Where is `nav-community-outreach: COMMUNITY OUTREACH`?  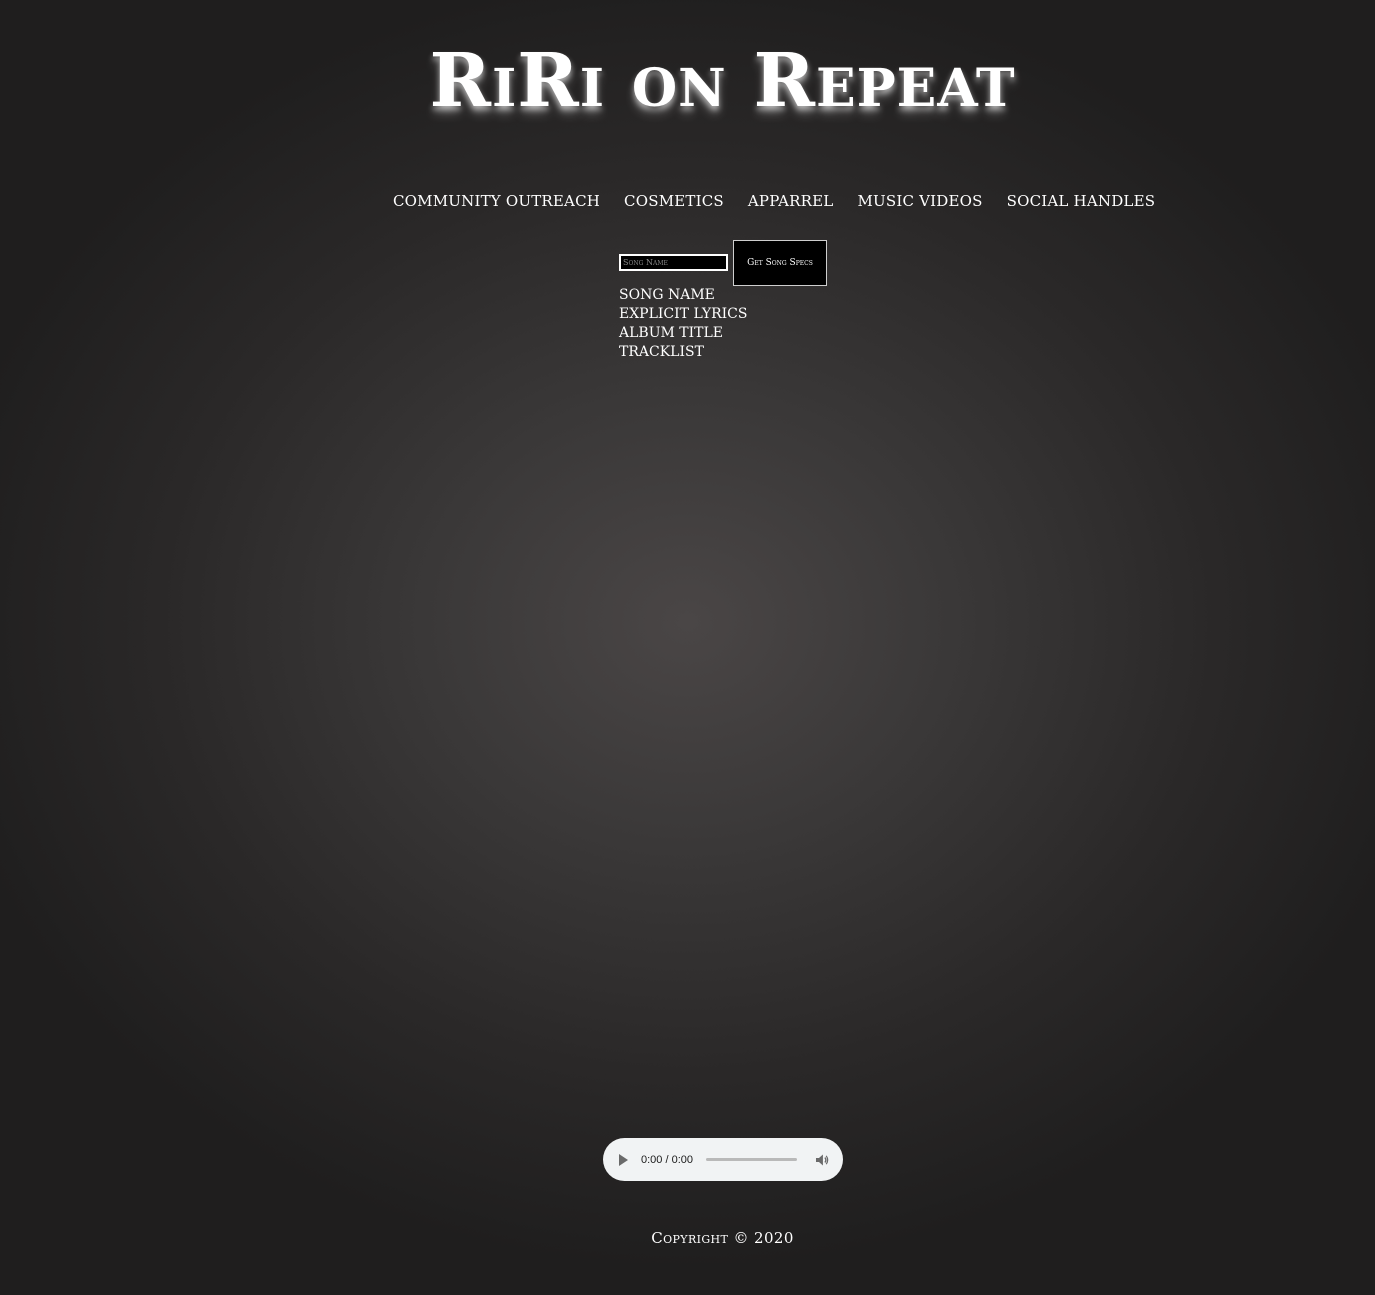
nav-community-outreach: COMMUNITY OUTREACH is located at coordinates (496, 201).